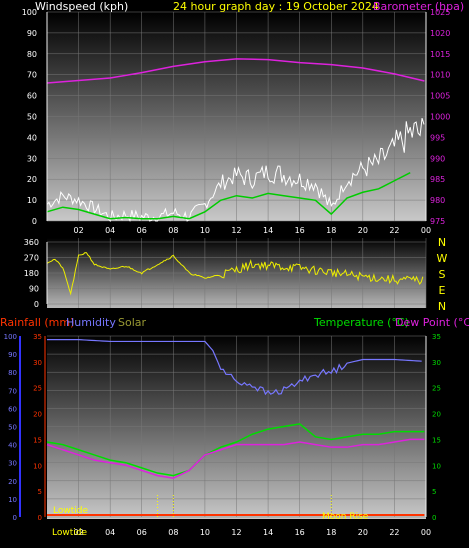 The height and width of the screenshot is (548, 469). What do you see at coordinates (32, 33) in the screenshot?
I see `y-left-tick-label: 90` at bounding box center [32, 33].